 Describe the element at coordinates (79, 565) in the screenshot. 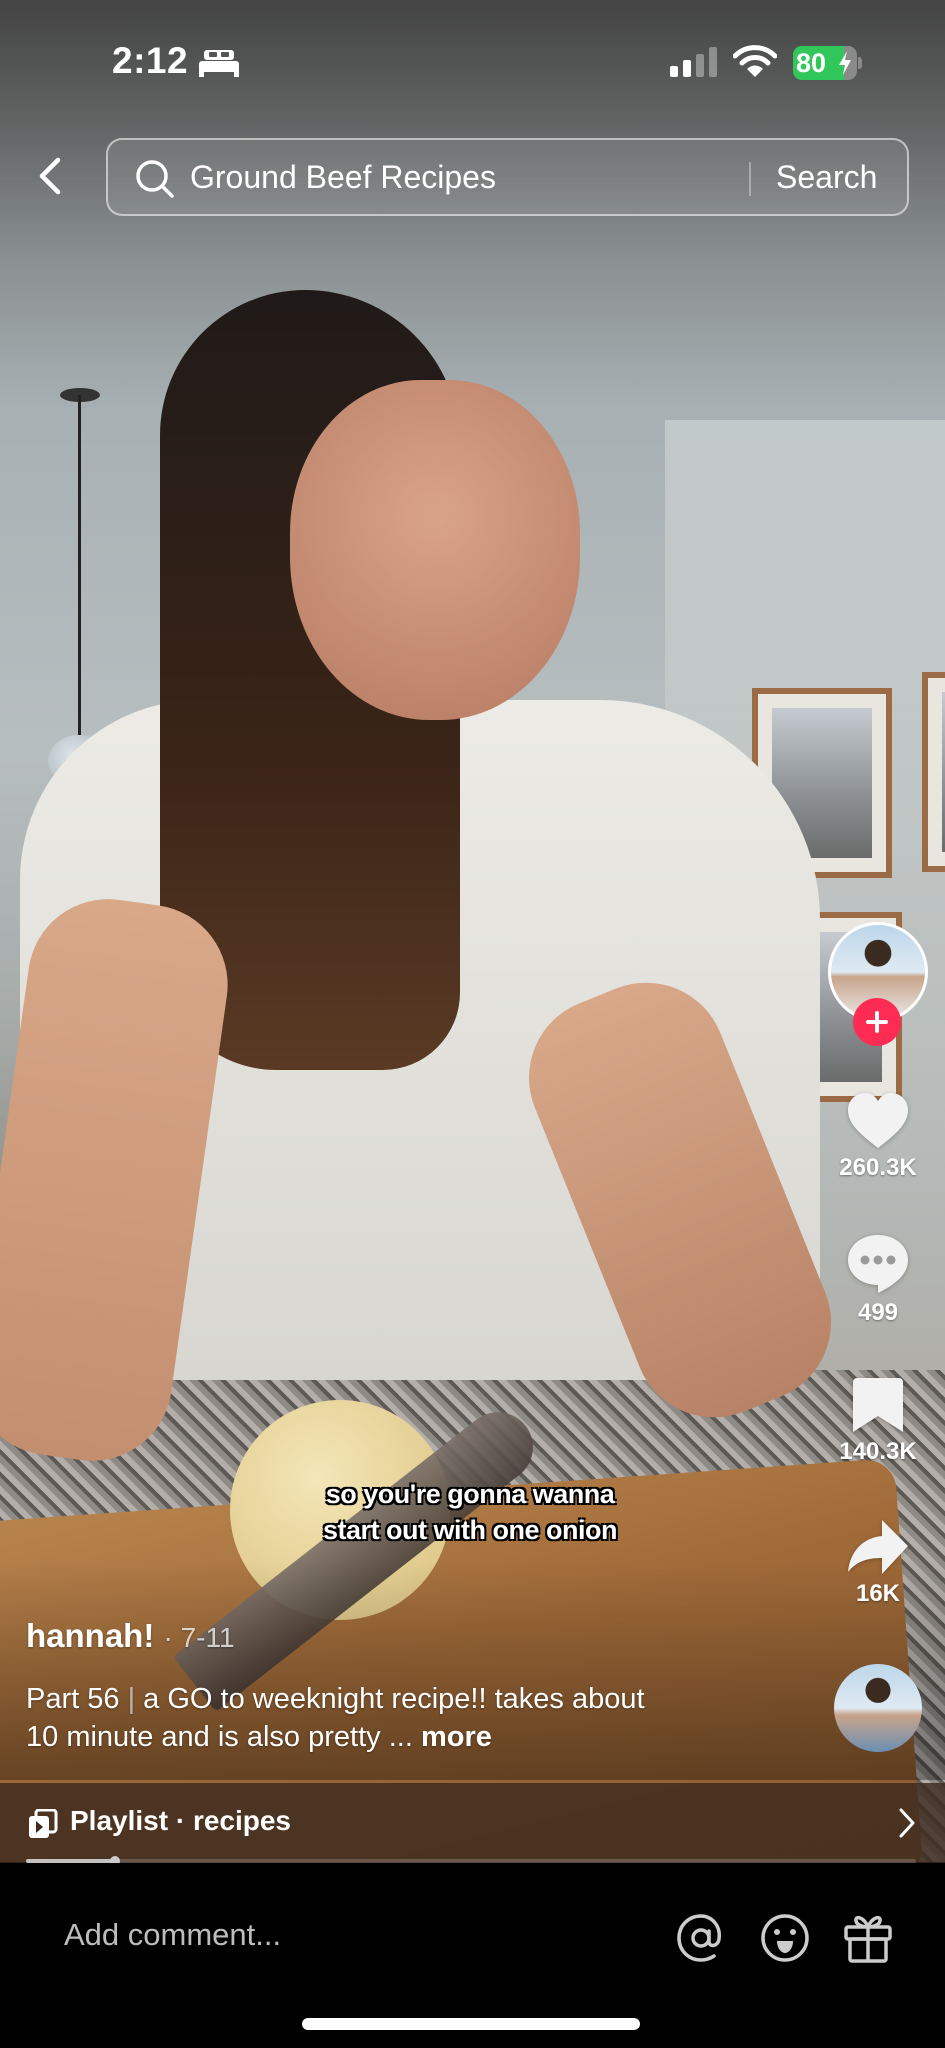

I see `video-lamp-cord` at that location.